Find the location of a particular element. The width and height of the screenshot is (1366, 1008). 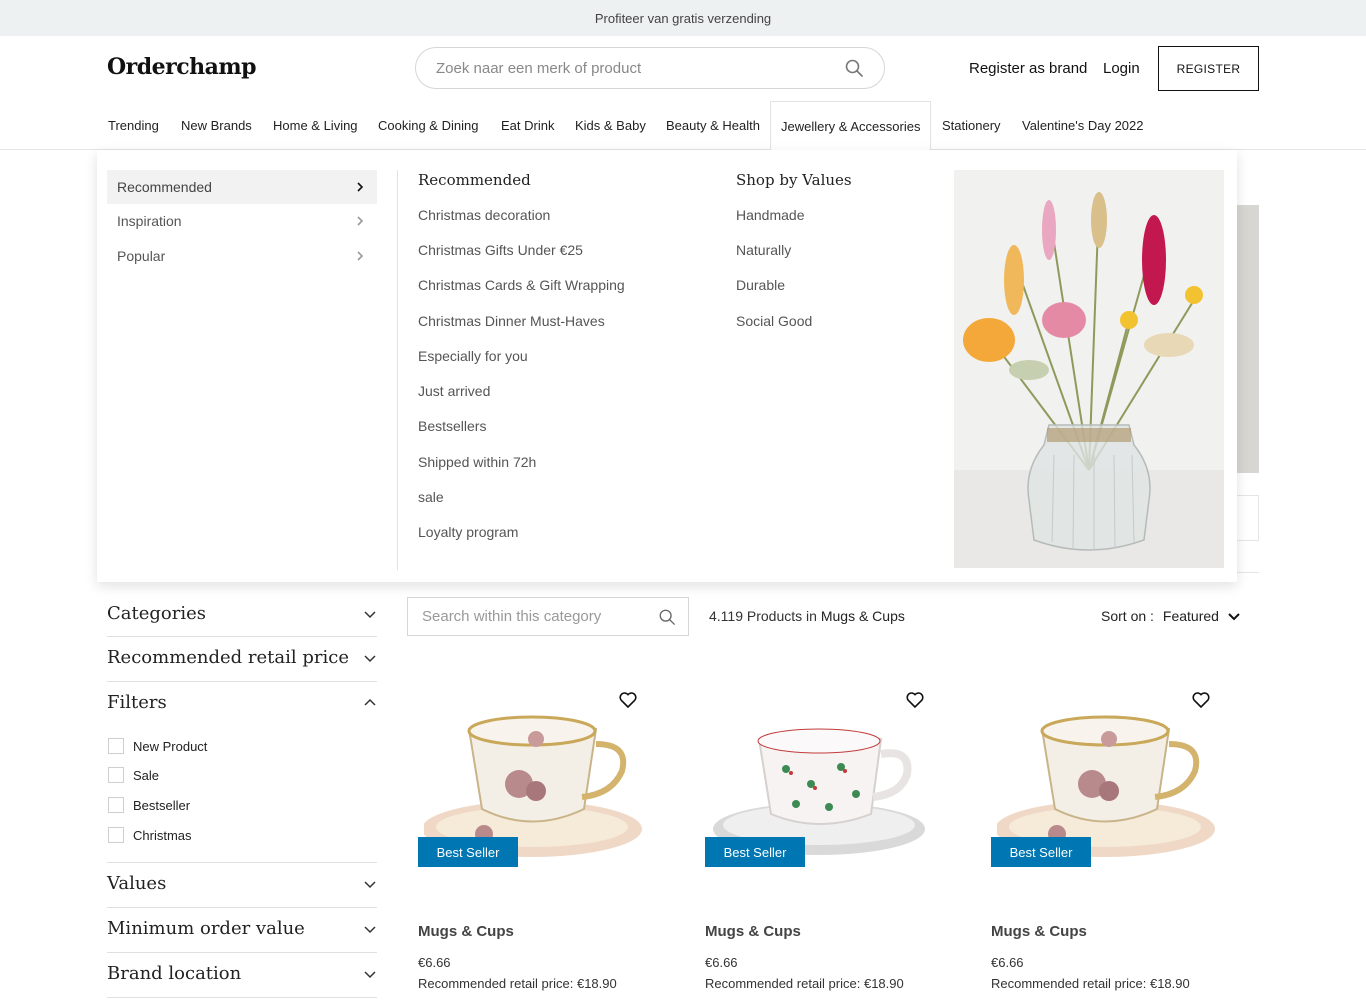

nav-item-beauty-health: Beauty & Health is located at coordinates (713, 125).